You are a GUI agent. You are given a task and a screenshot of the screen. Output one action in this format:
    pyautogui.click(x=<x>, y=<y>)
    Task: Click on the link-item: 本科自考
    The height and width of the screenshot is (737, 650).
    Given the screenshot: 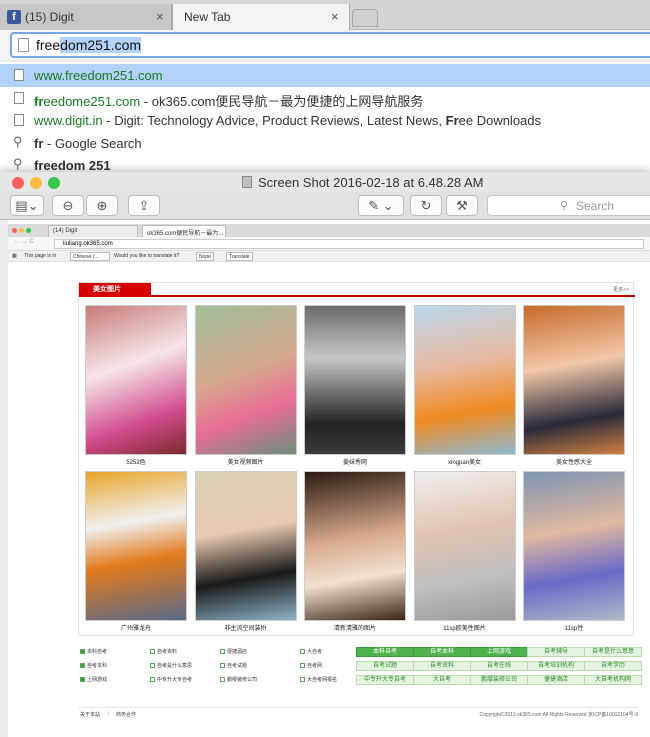 What is the action you would take?
    pyautogui.click(x=93, y=652)
    